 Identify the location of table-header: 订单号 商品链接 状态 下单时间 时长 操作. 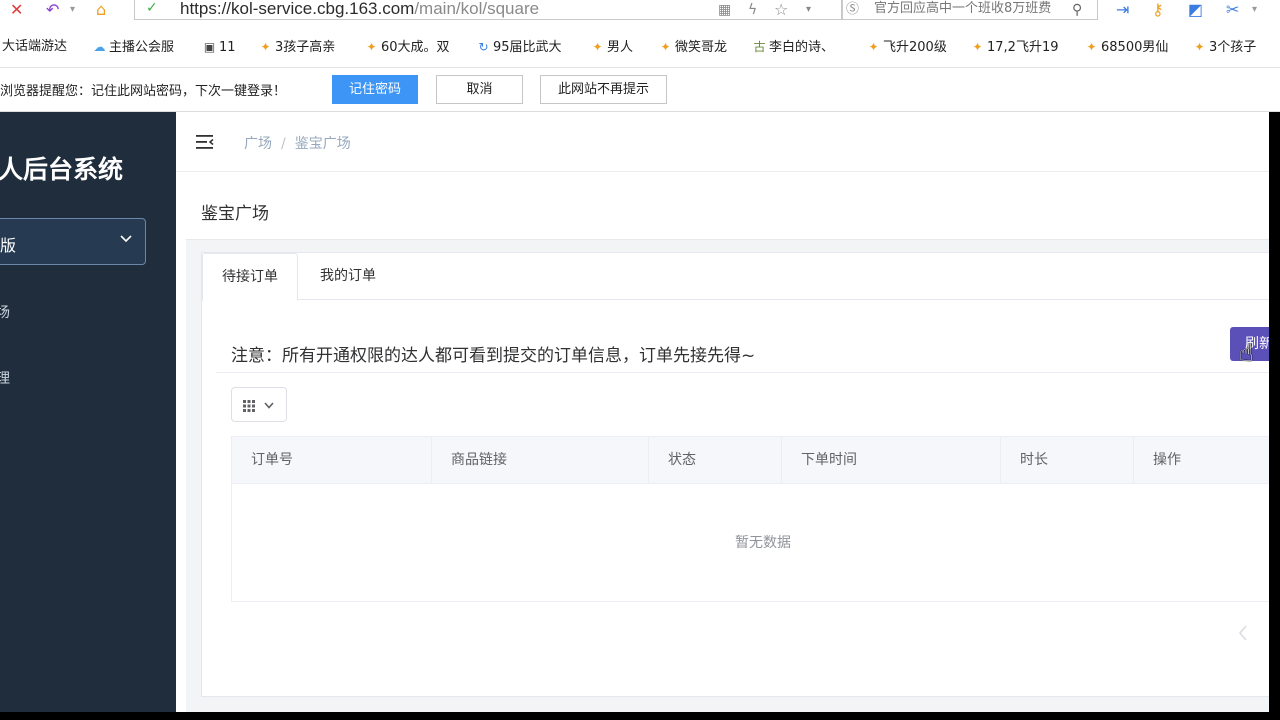
(750, 460).